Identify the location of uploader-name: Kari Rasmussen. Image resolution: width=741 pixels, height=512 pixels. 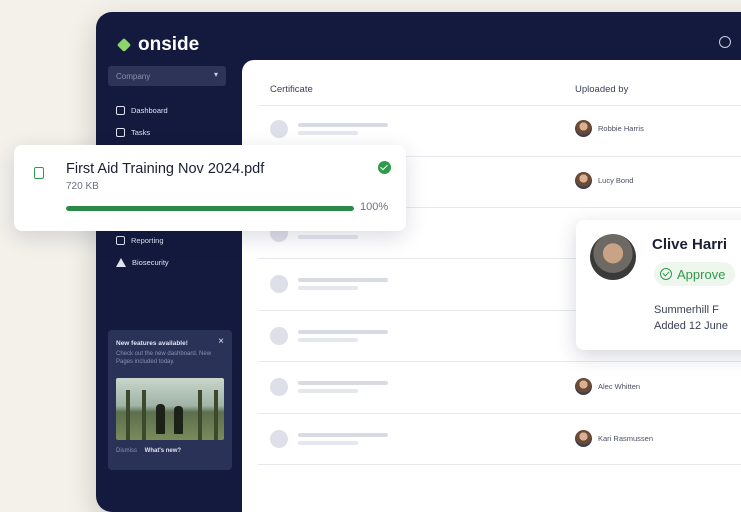
(626, 438).